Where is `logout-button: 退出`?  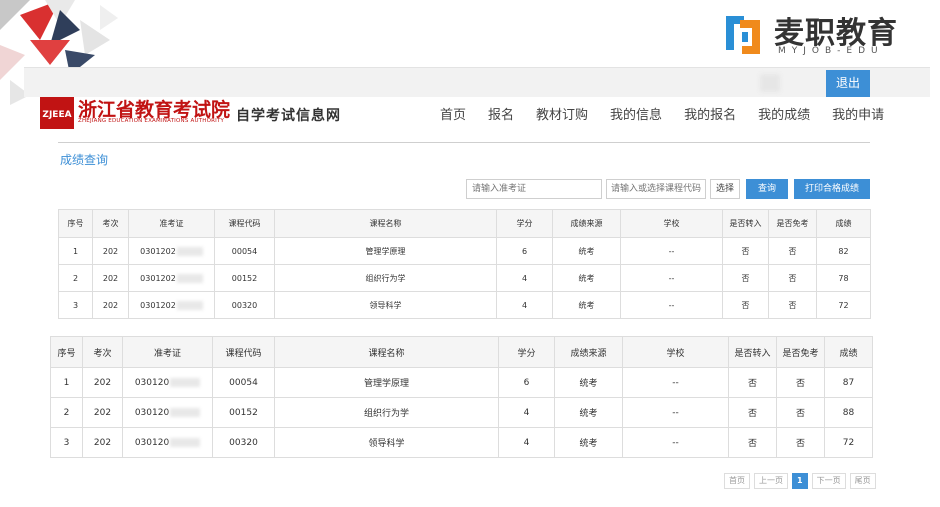
logout-button: 退出 is located at coordinates (848, 83).